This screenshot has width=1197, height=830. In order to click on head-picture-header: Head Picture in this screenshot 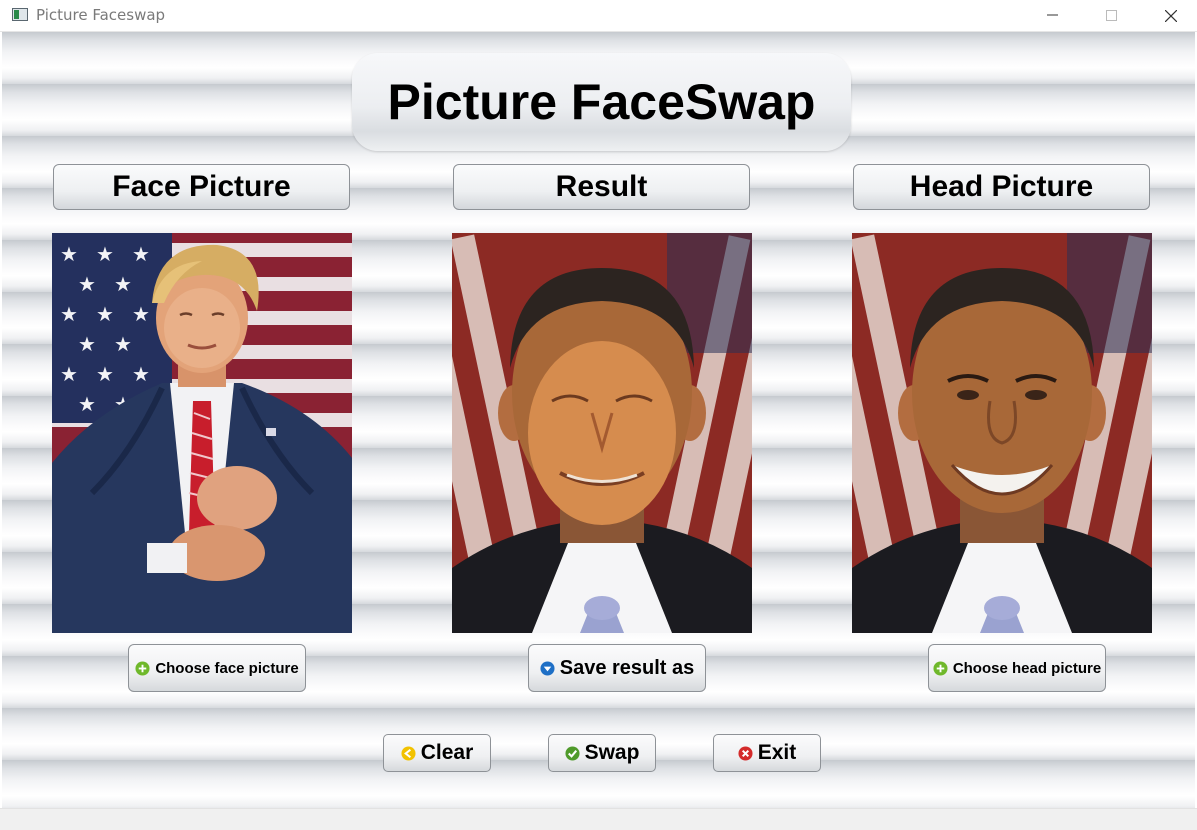, I will do `click(1001, 187)`.